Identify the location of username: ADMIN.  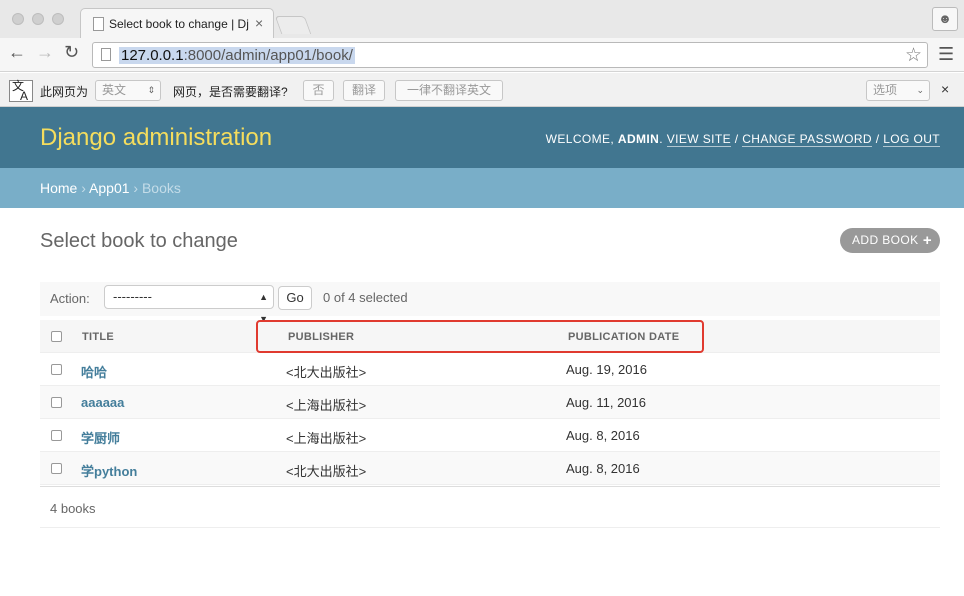
(638, 139).